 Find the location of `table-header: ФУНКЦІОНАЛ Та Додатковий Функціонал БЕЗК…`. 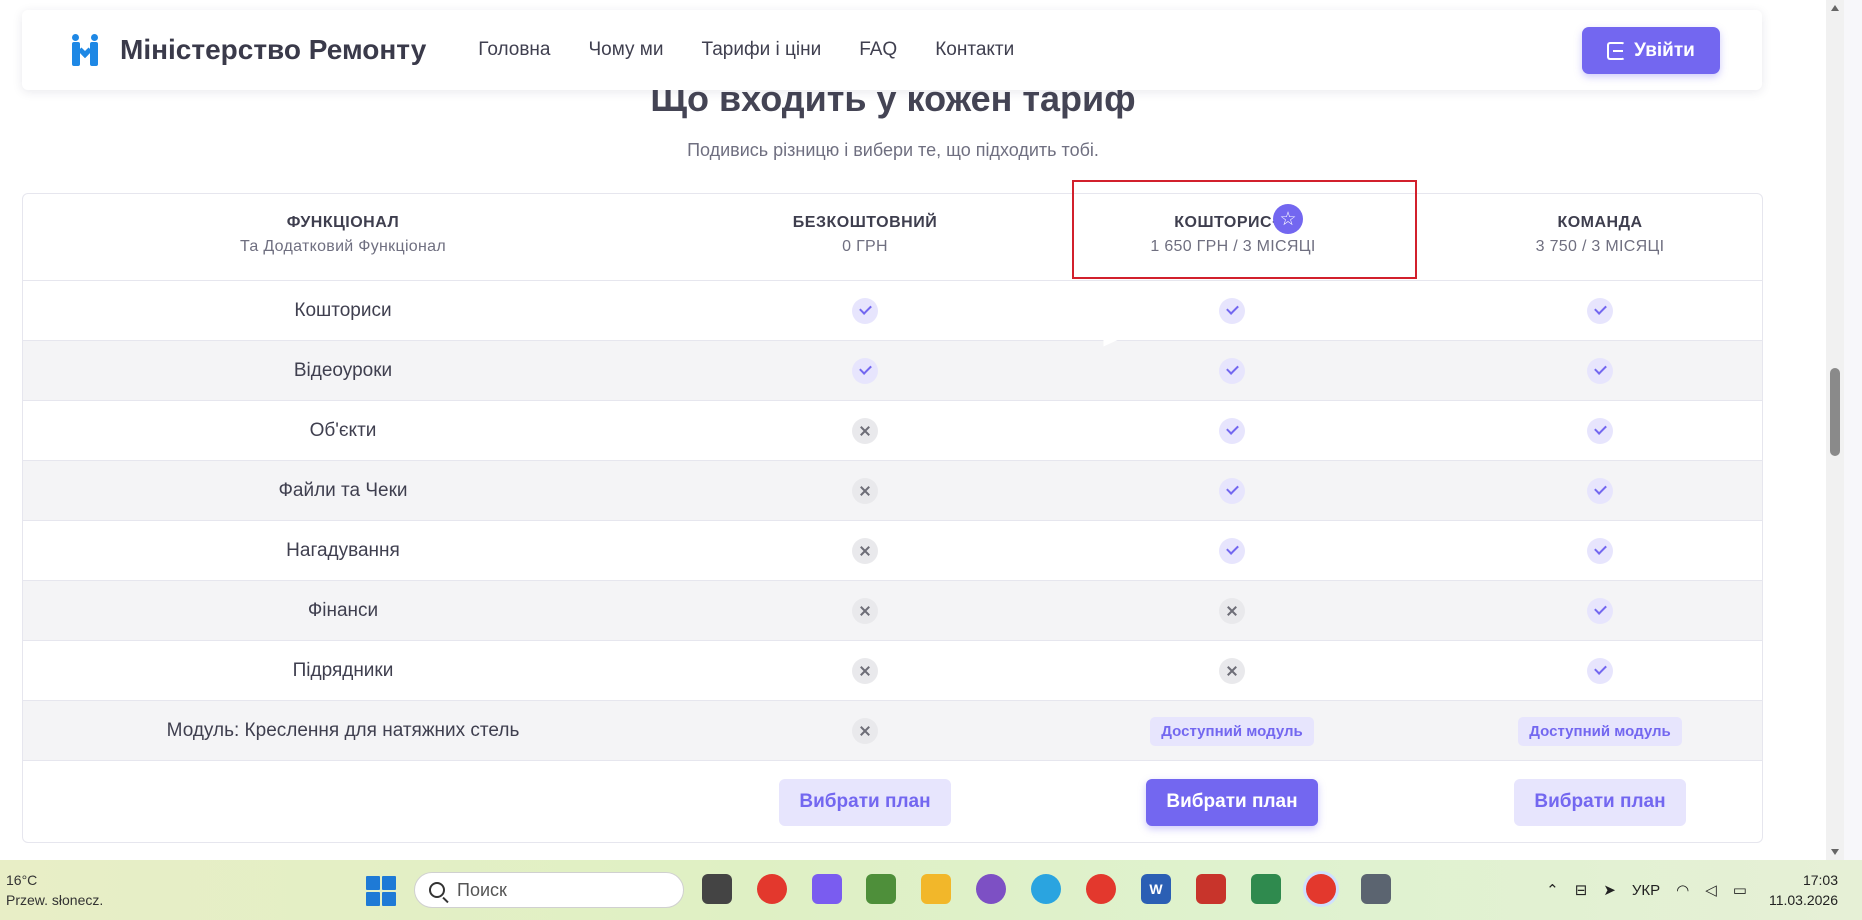

table-header: ФУНКЦІОНАЛ Та Додатковий Функціонал БЕЗК… is located at coordinates (892, 237).